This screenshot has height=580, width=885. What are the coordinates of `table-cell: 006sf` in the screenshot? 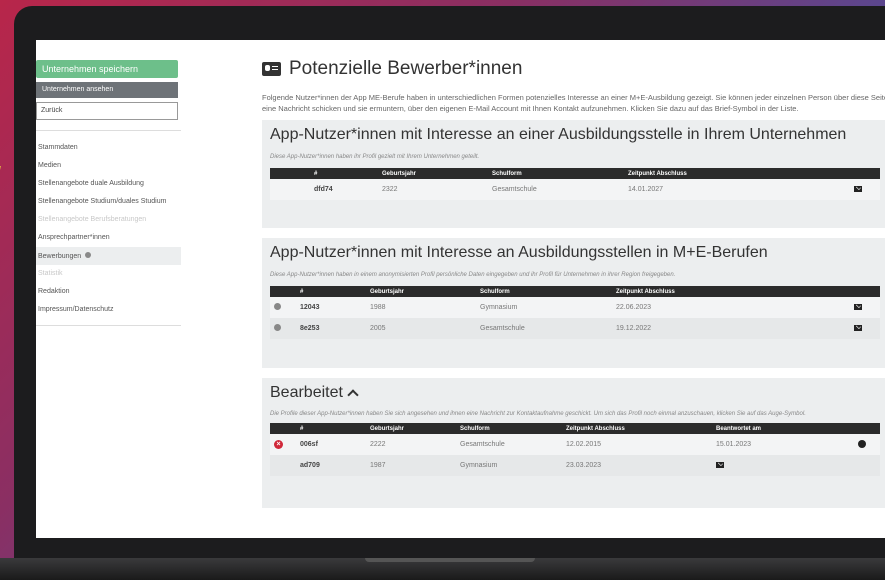 It's located at (331, 444).